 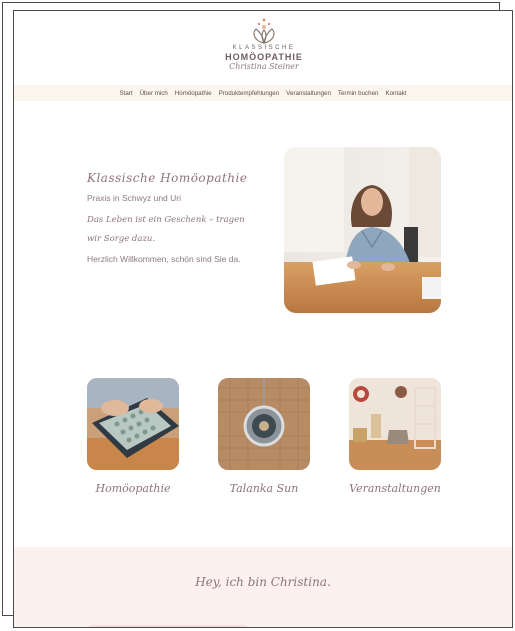 I want to click on logo-line1: KLASSISCHE, so click(x=264, y=48).